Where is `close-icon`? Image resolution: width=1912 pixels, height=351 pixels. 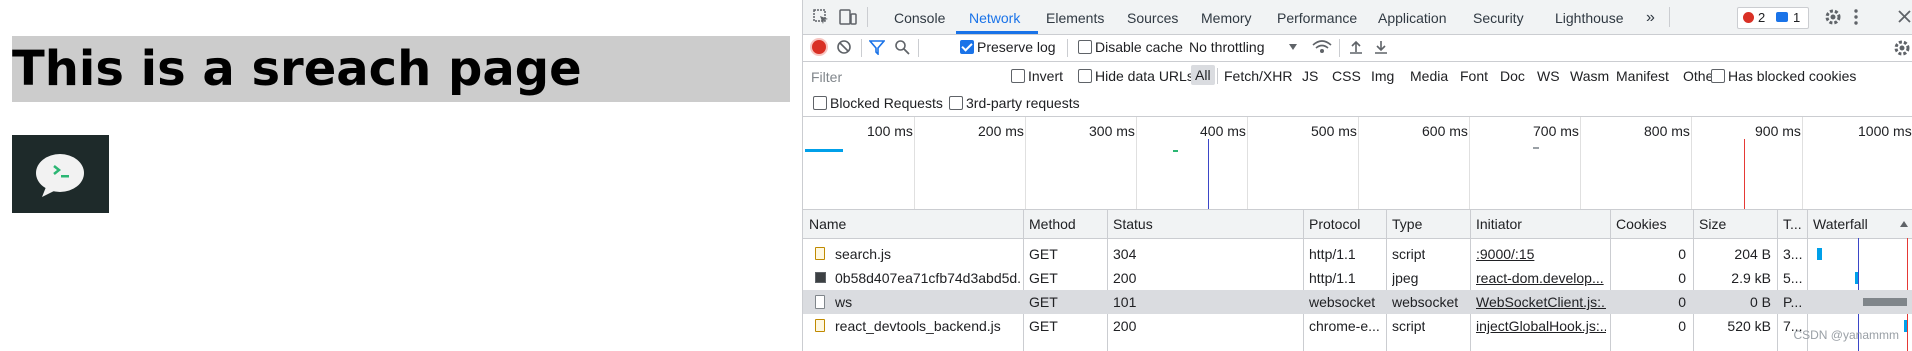 close-icon is located at coordinates (1904, 16).